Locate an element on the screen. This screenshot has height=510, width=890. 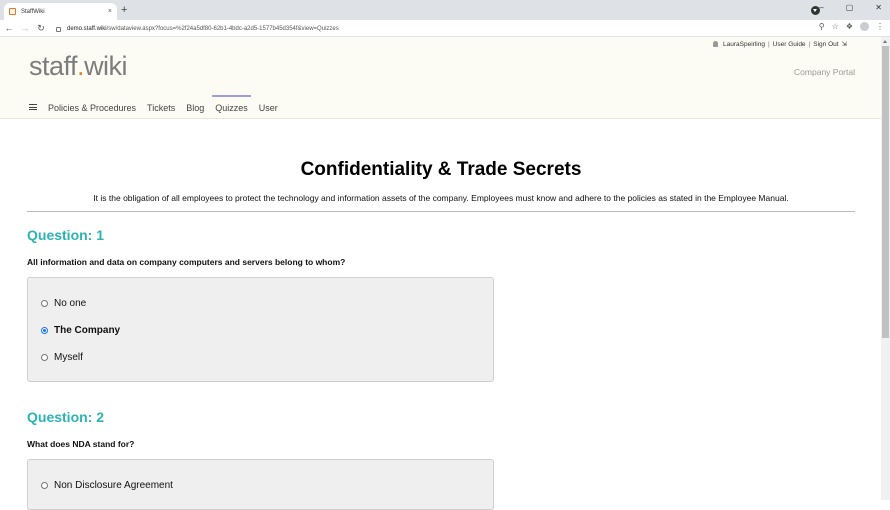
answer-option: Non Disclosure Agreement is located at coordinates (261, 485).